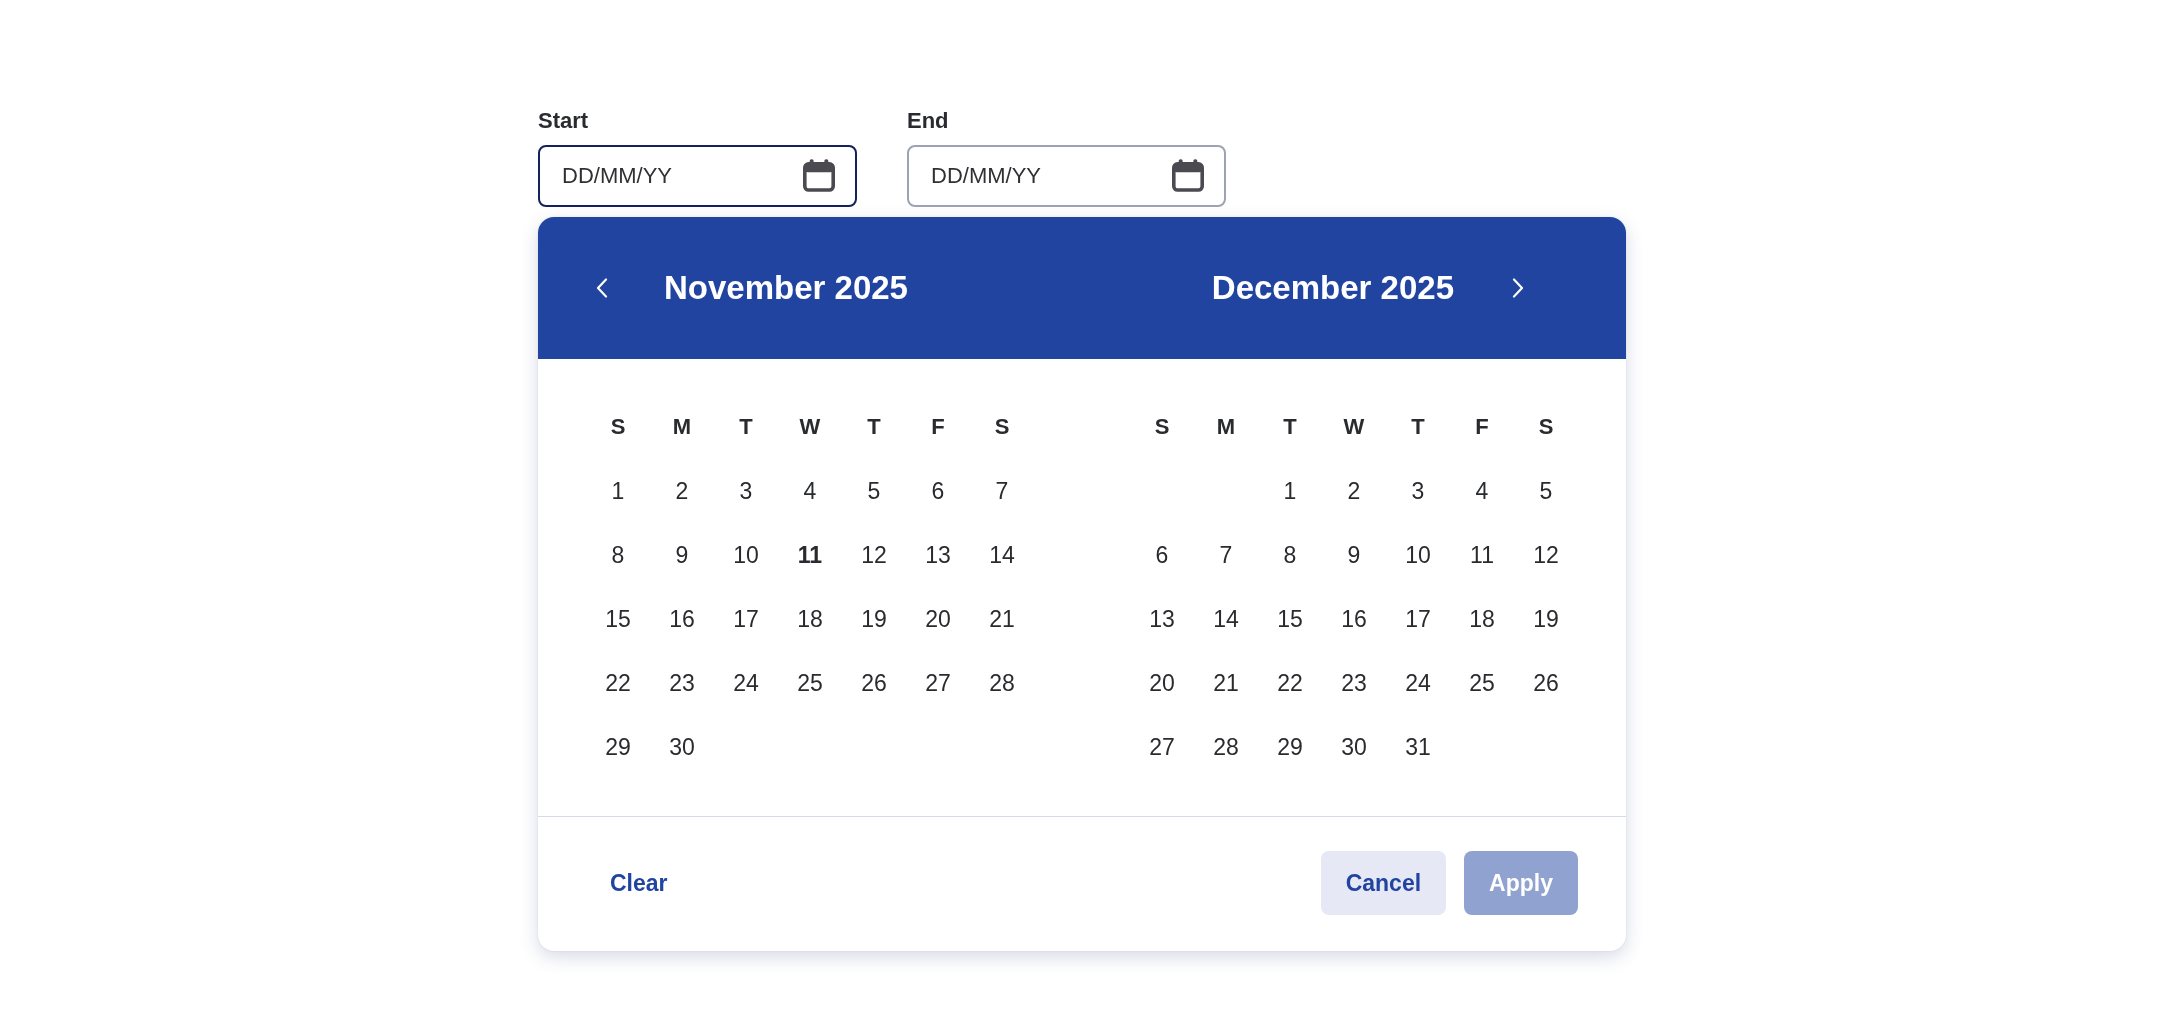  Describe the element at coordinates (1418, 747) in the screenshot. I see `day-button: 31` at that location.